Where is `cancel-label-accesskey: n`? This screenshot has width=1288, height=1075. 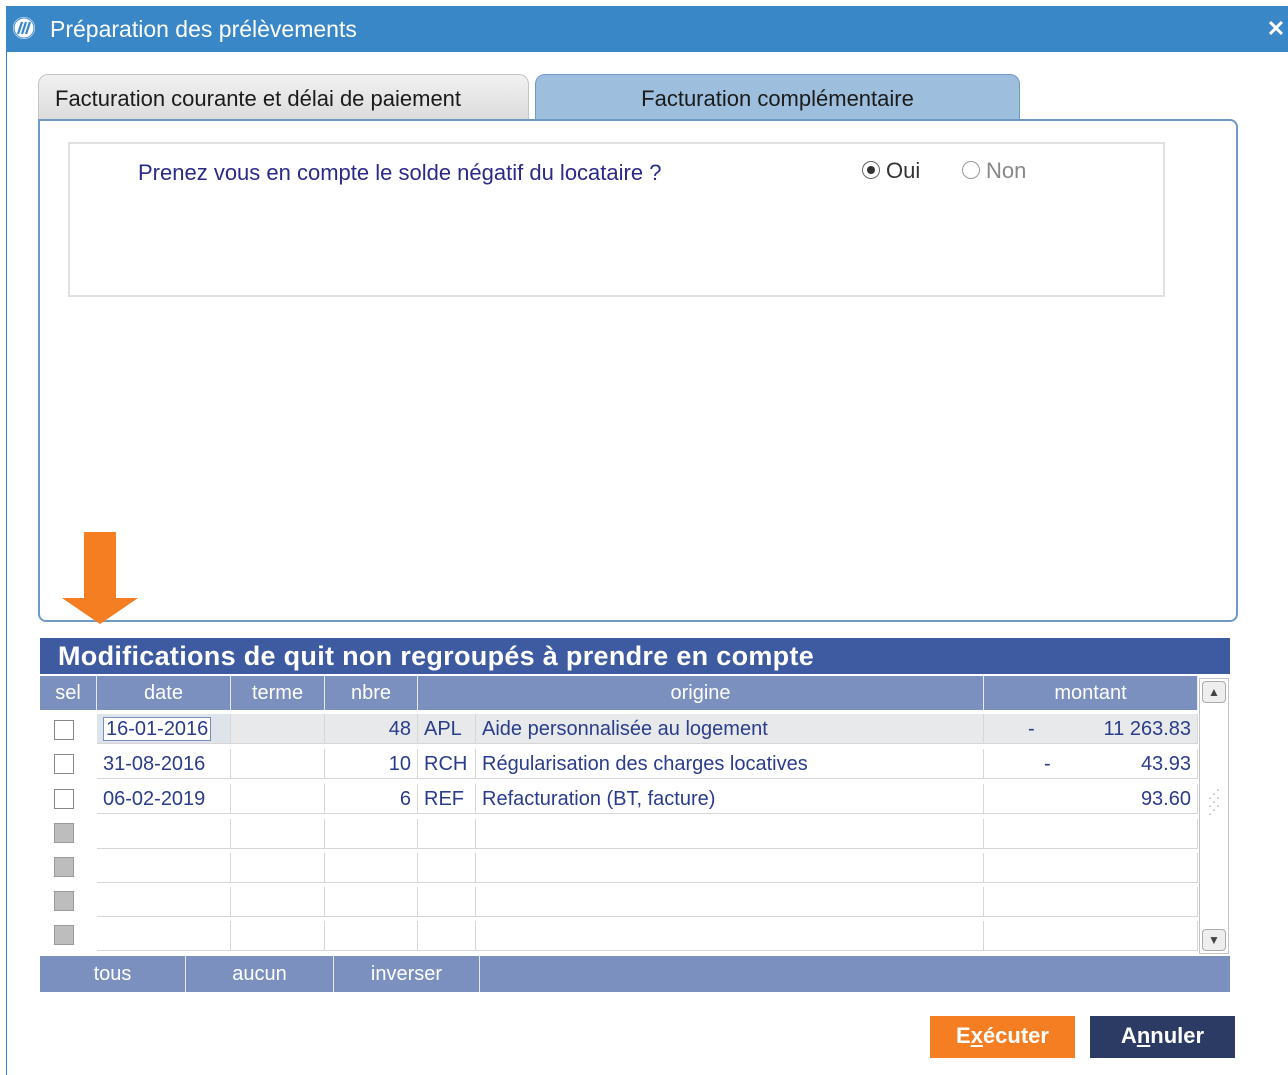 cancel-label-accesskey: n is located at coordinates (1143, 1035).